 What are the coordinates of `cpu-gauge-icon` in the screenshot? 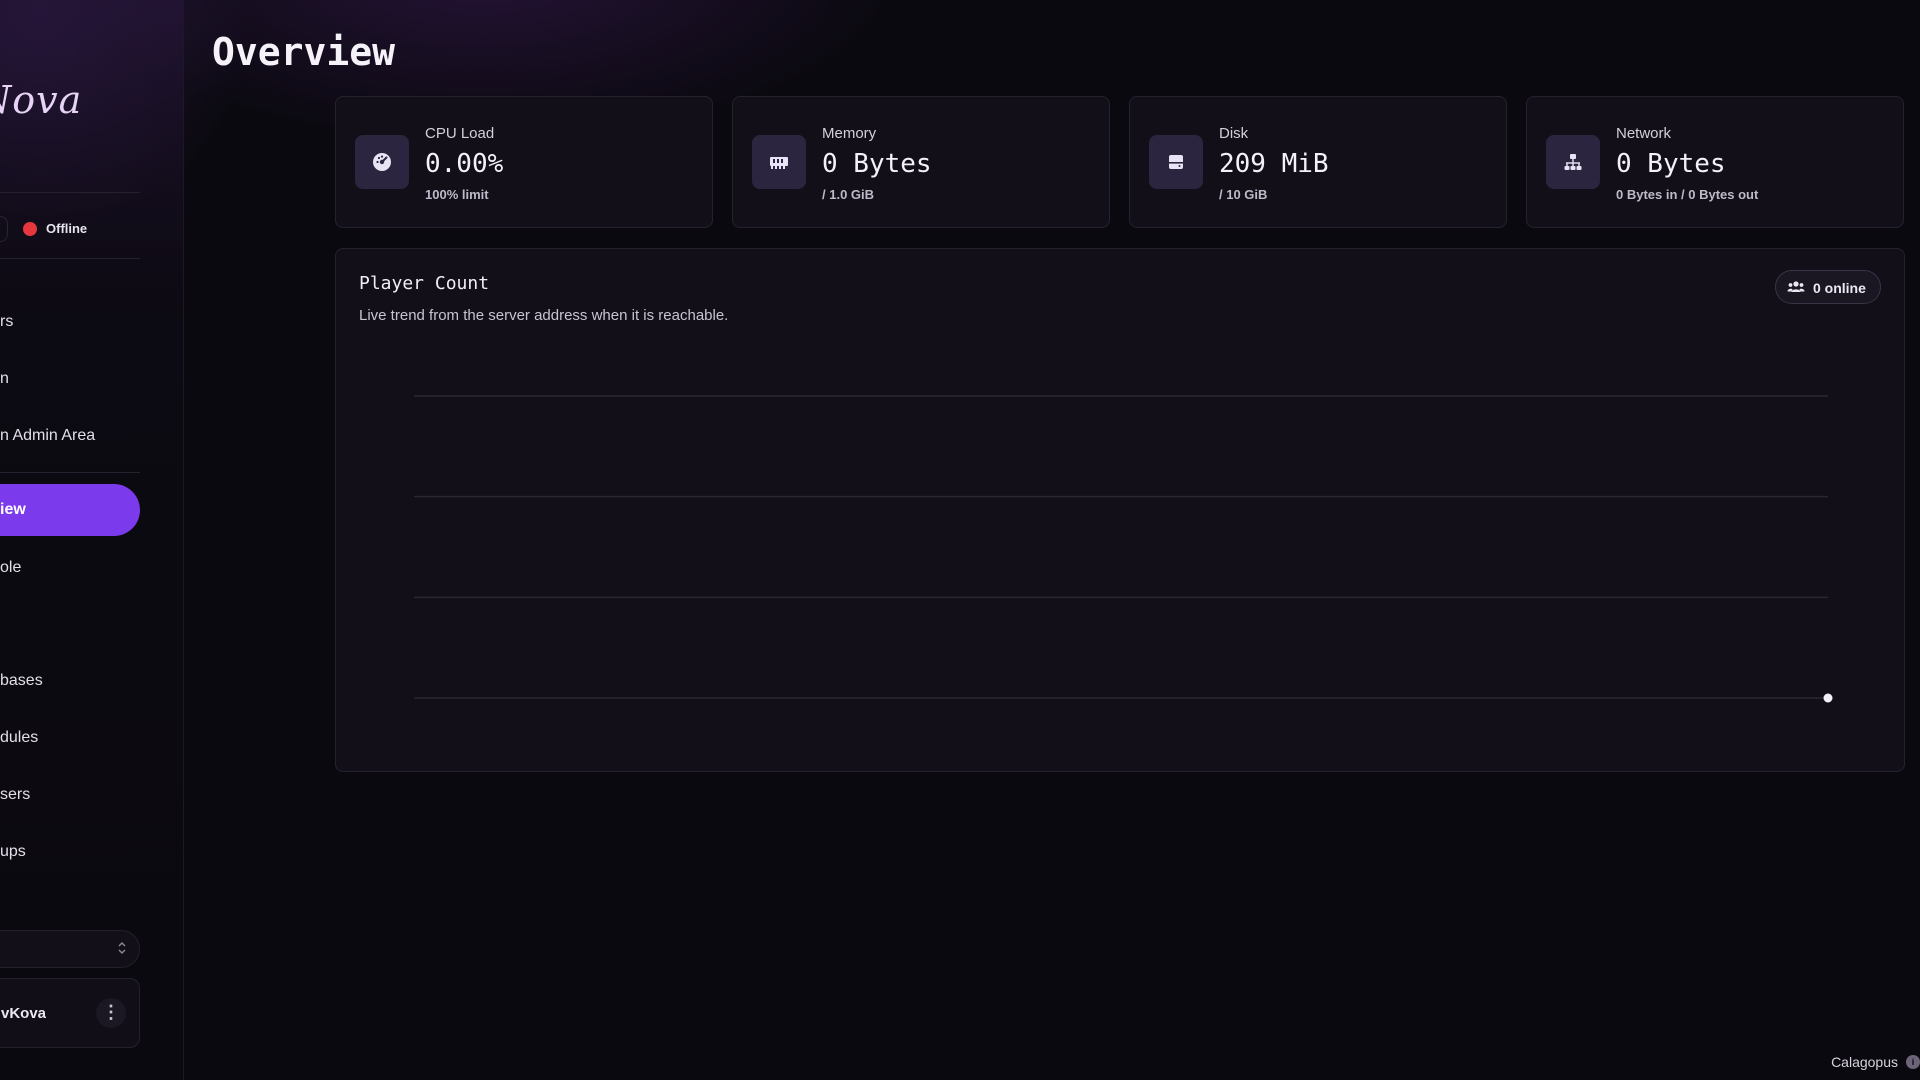 It's located at (382, 162).